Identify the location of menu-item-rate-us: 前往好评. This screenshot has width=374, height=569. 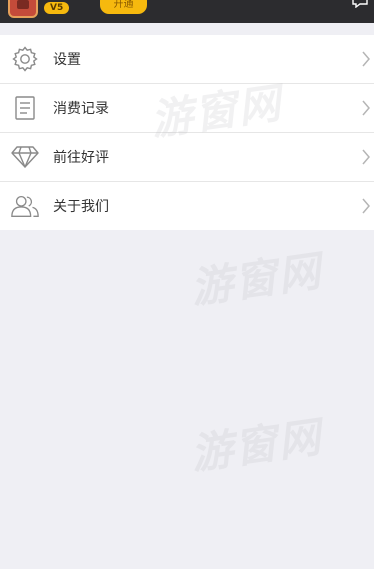
(187, 157).